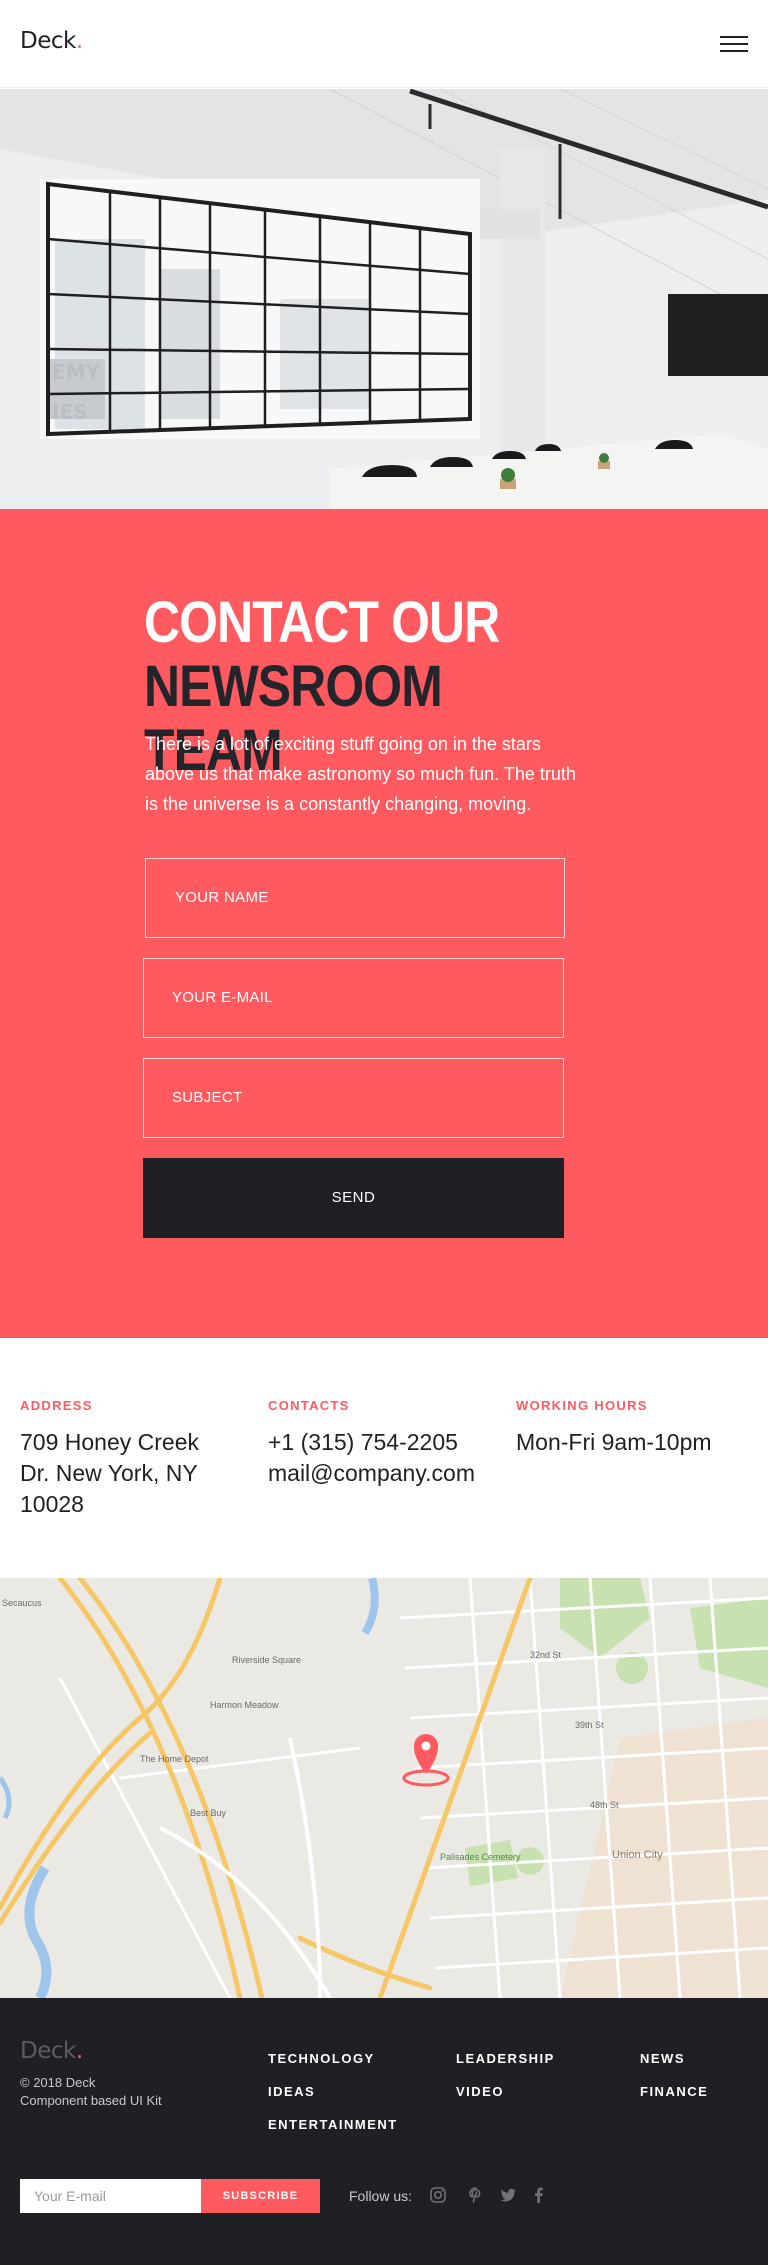 This screenshot has height=2265, width=768. I want to click on svg-text: EMY, so click(76, 372).